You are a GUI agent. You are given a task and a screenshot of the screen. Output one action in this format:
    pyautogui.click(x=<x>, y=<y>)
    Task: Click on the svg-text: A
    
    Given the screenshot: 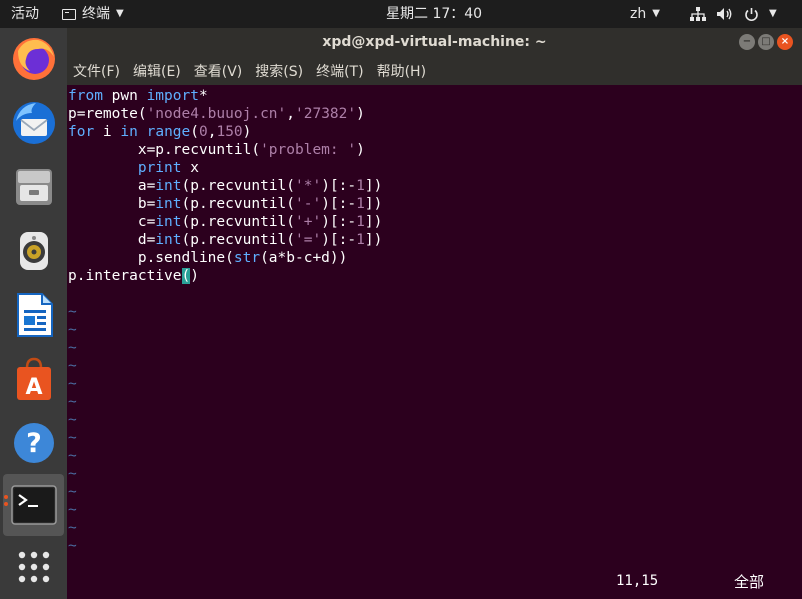 What is the action you would take?
    pyautogui.click(x=33, y=387)
    